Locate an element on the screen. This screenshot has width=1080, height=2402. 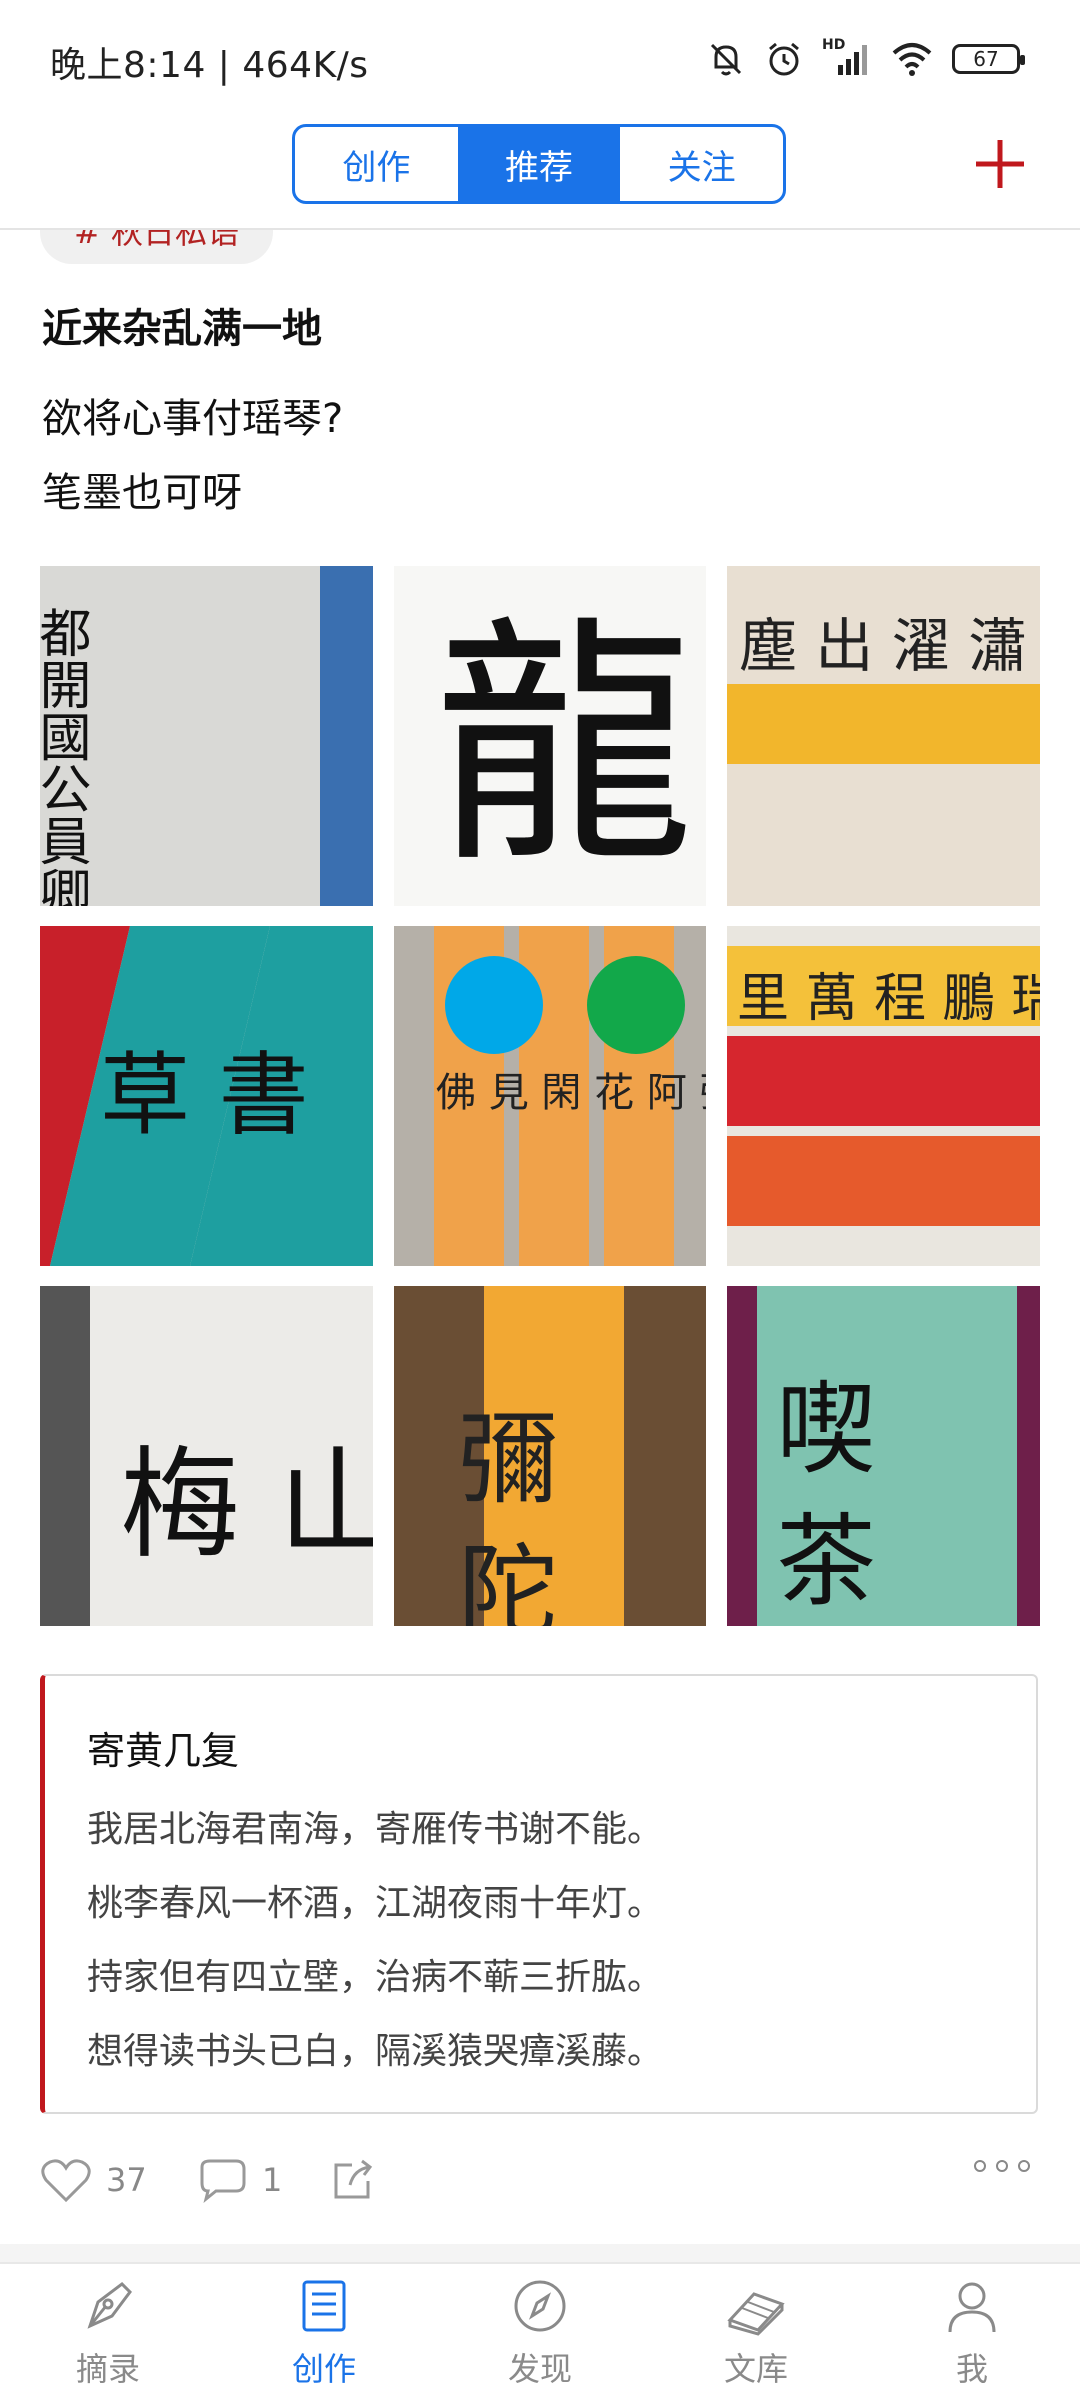
plus-icon is located at coordinates (1000, 164).